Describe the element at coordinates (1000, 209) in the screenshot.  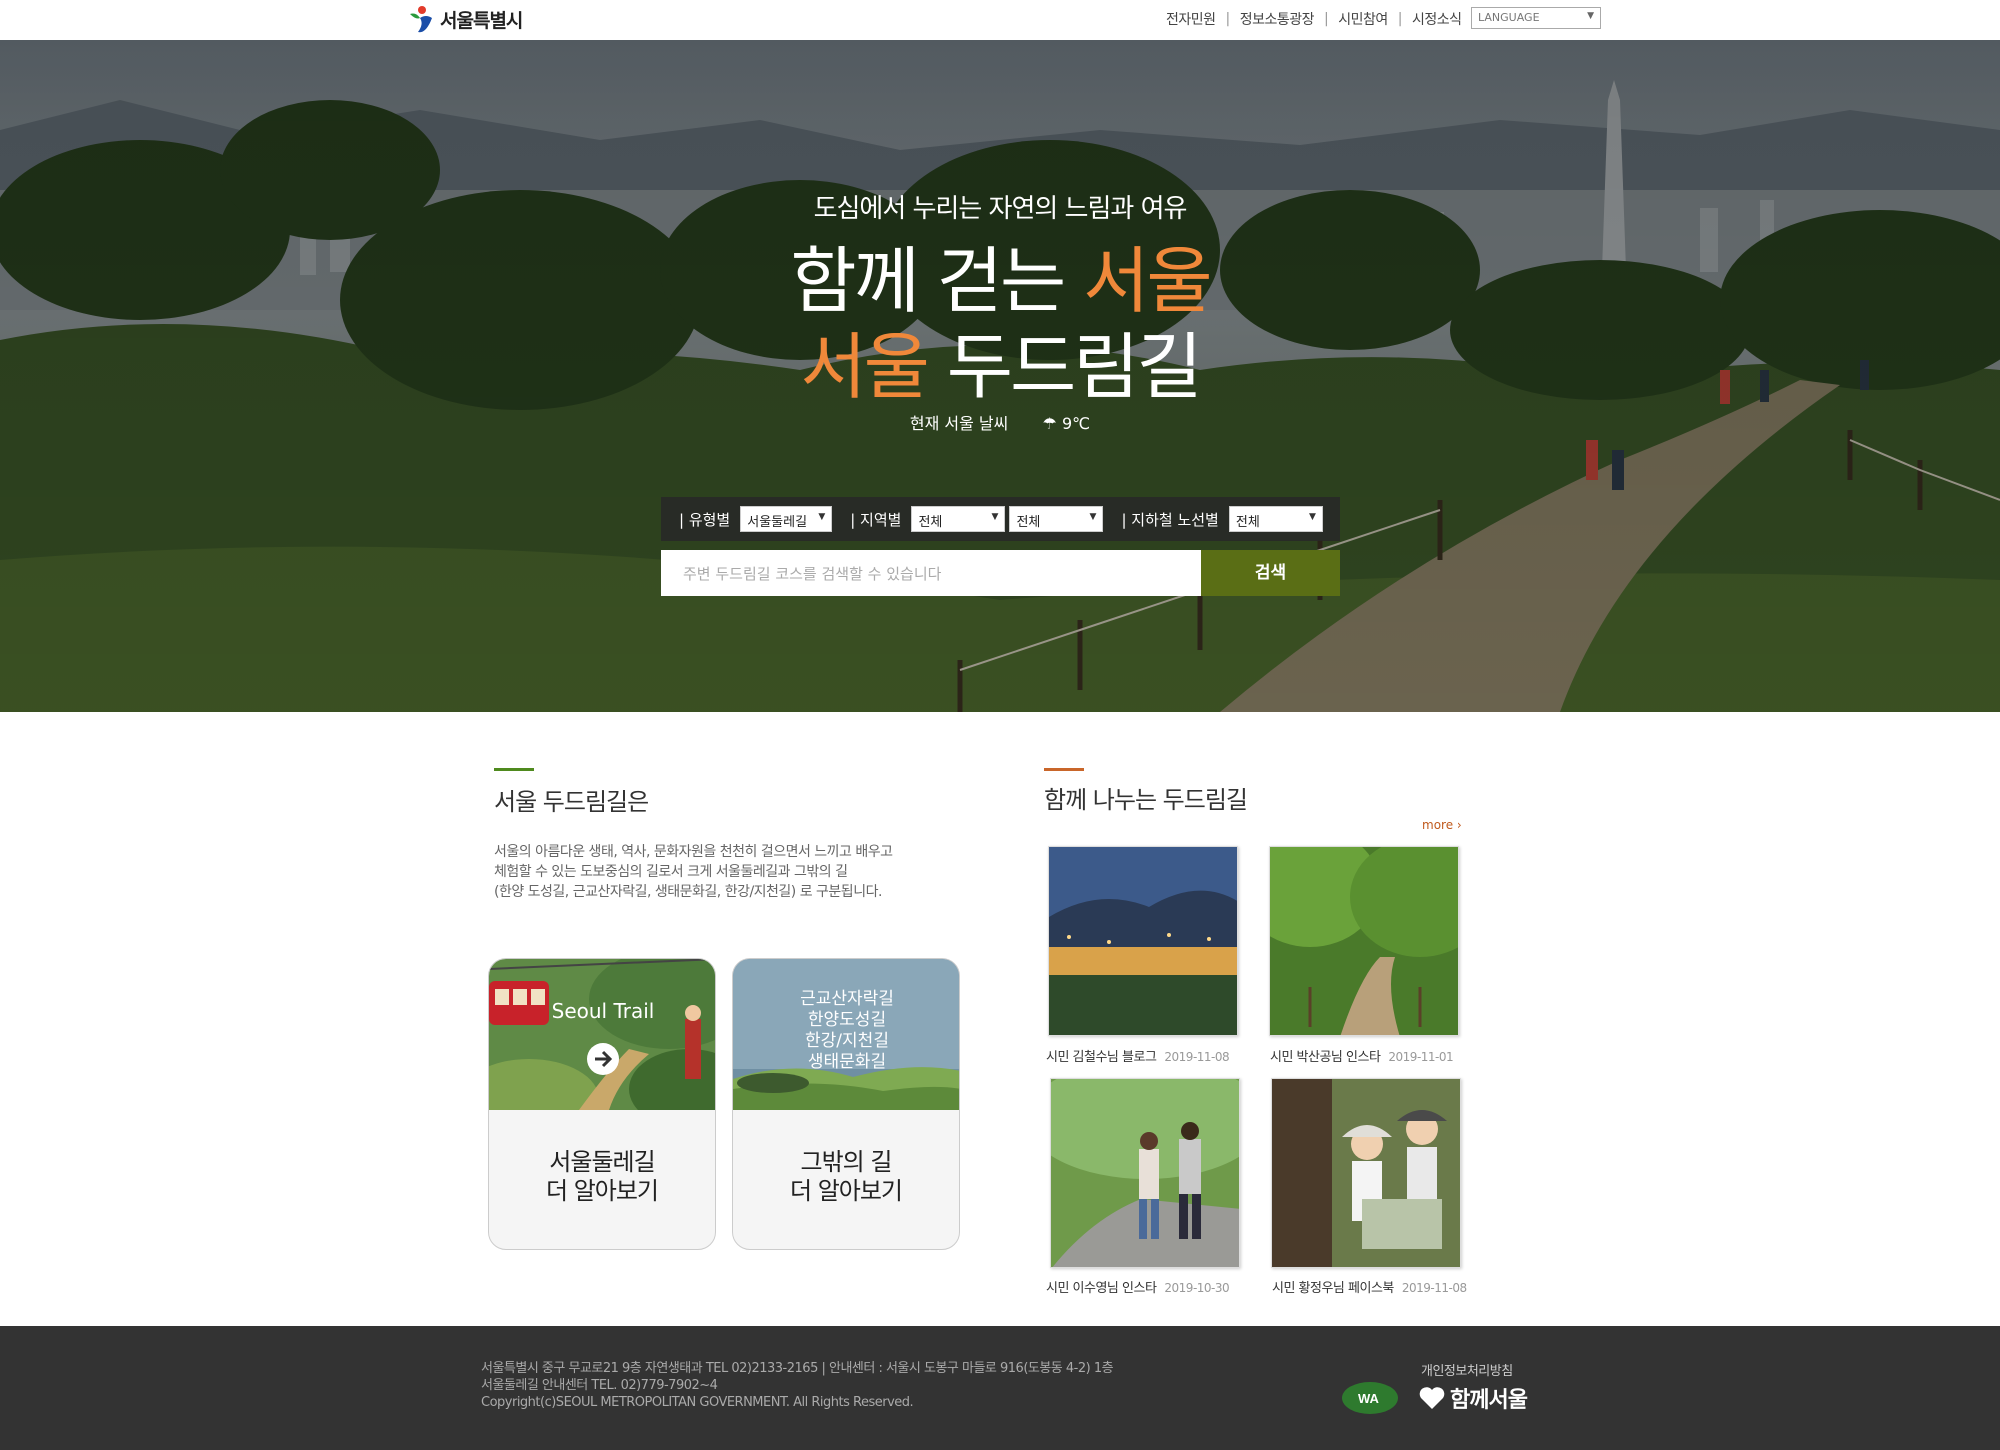
I see `hero-subtitle: 도심에서 누리는 자연의 느림과 여유` at that location.